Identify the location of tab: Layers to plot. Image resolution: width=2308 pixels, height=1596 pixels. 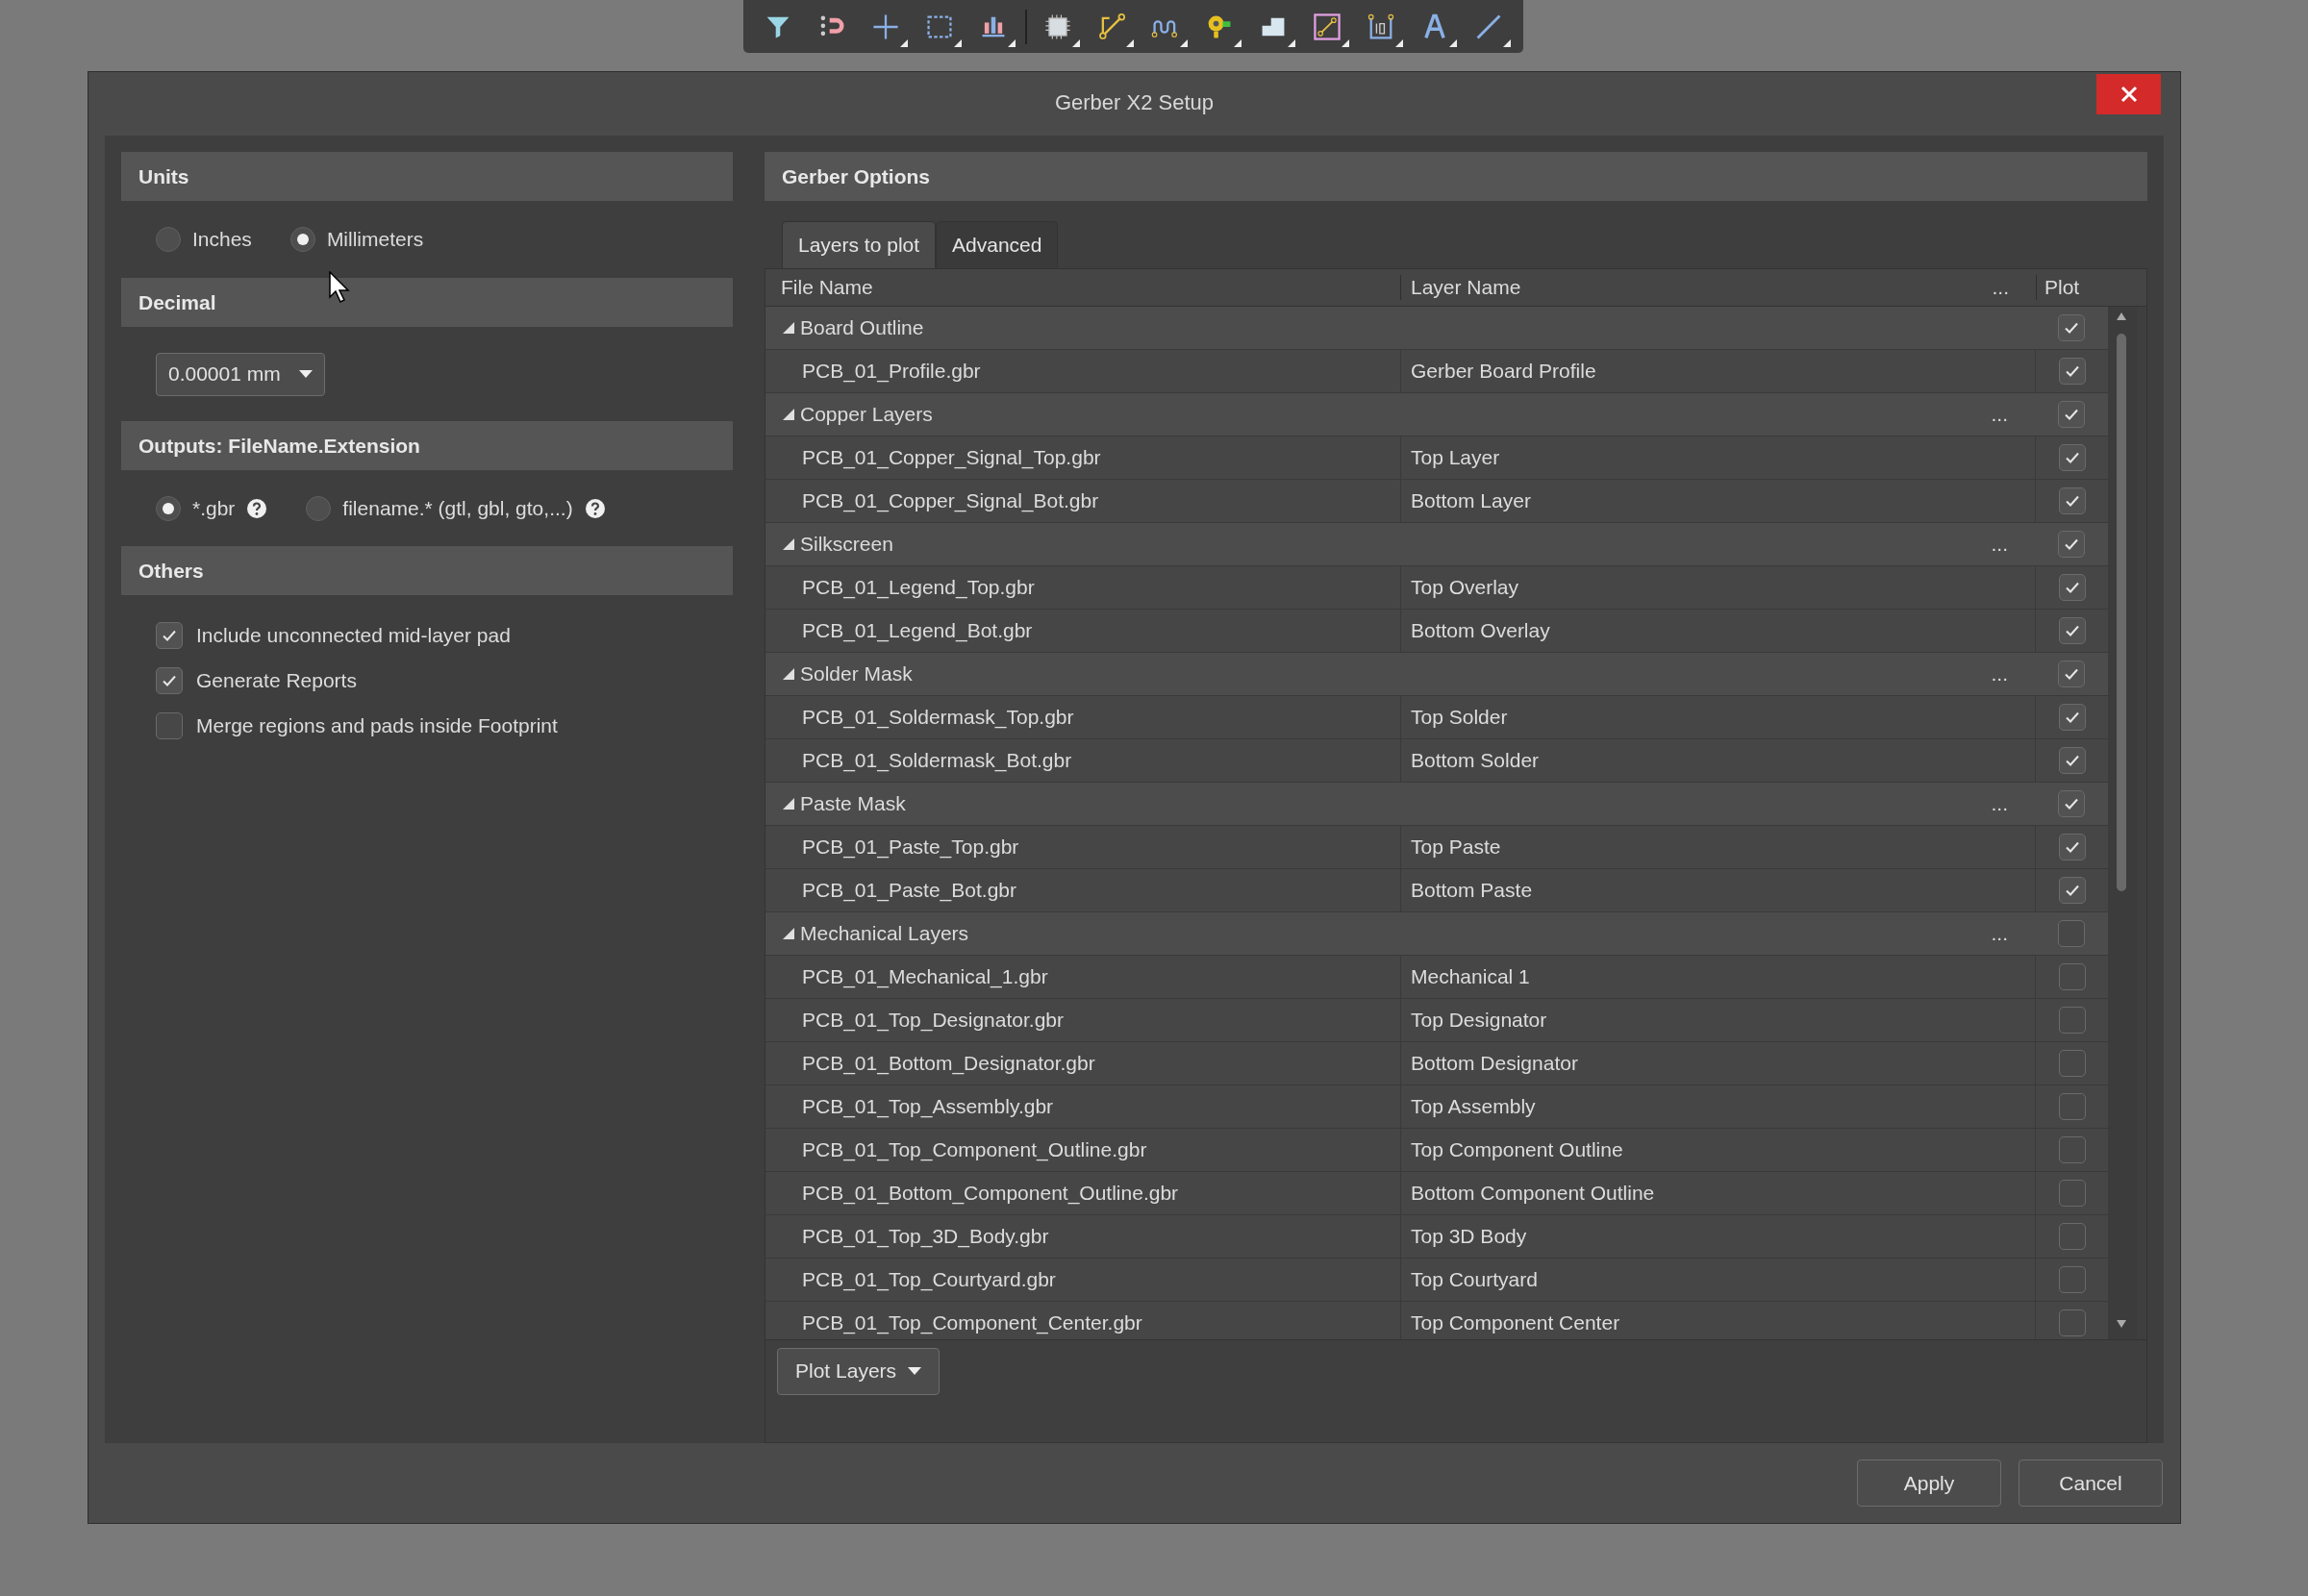
(860, 244).